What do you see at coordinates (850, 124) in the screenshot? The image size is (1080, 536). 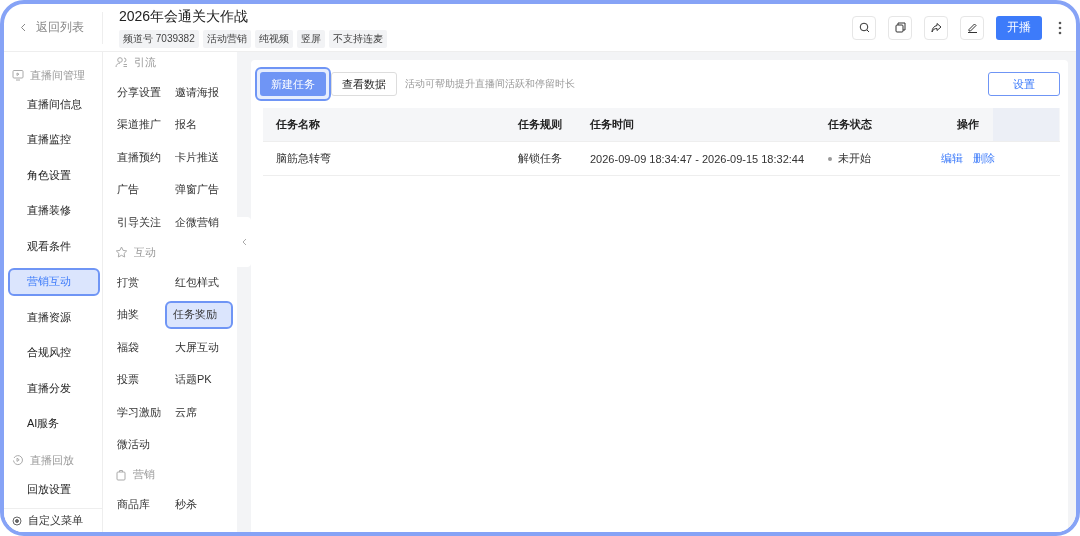 I see `column-header: 任务状态` at bounding box center [850, 124].